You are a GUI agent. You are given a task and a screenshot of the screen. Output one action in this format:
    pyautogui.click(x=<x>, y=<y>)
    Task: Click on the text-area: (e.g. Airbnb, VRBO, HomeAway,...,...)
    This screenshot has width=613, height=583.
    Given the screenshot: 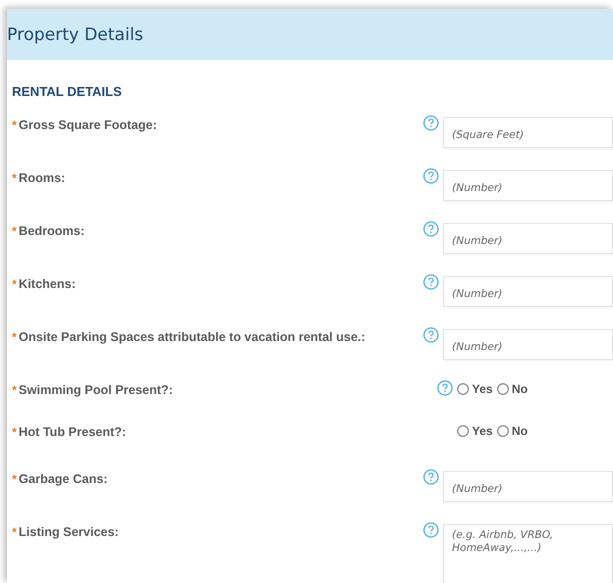 What is the action you would take?
    pyautogui.click(x=528, y=553)
    